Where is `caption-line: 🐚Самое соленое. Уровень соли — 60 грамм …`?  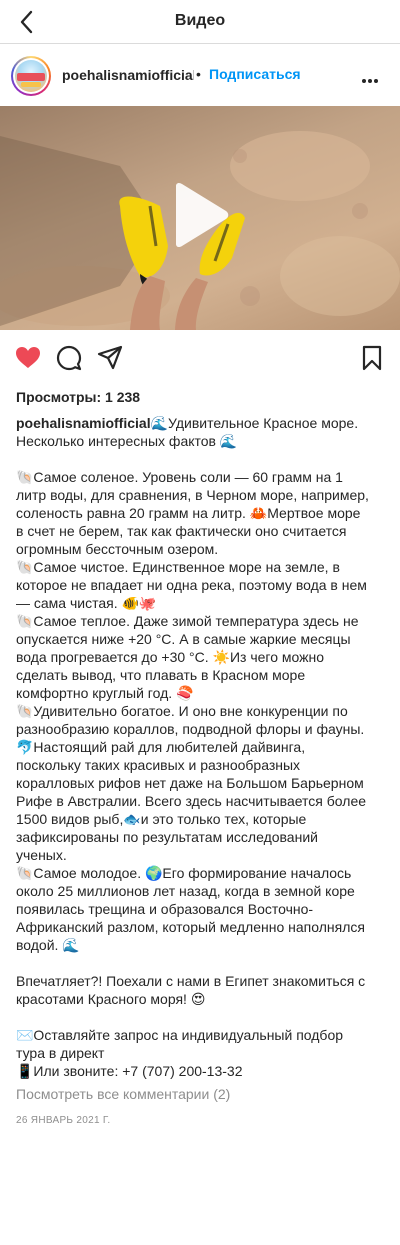 caption-line: 🐚Самое соленое. Уровень соли — 60 грамм … is located at coordinates (179, 477).